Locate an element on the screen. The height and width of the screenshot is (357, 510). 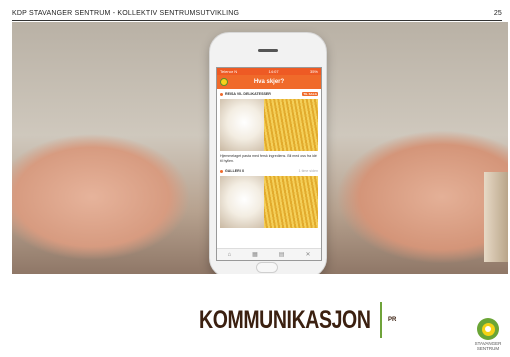
page-title: KOMMUNIKASJON is located at coordinates (285, 319).